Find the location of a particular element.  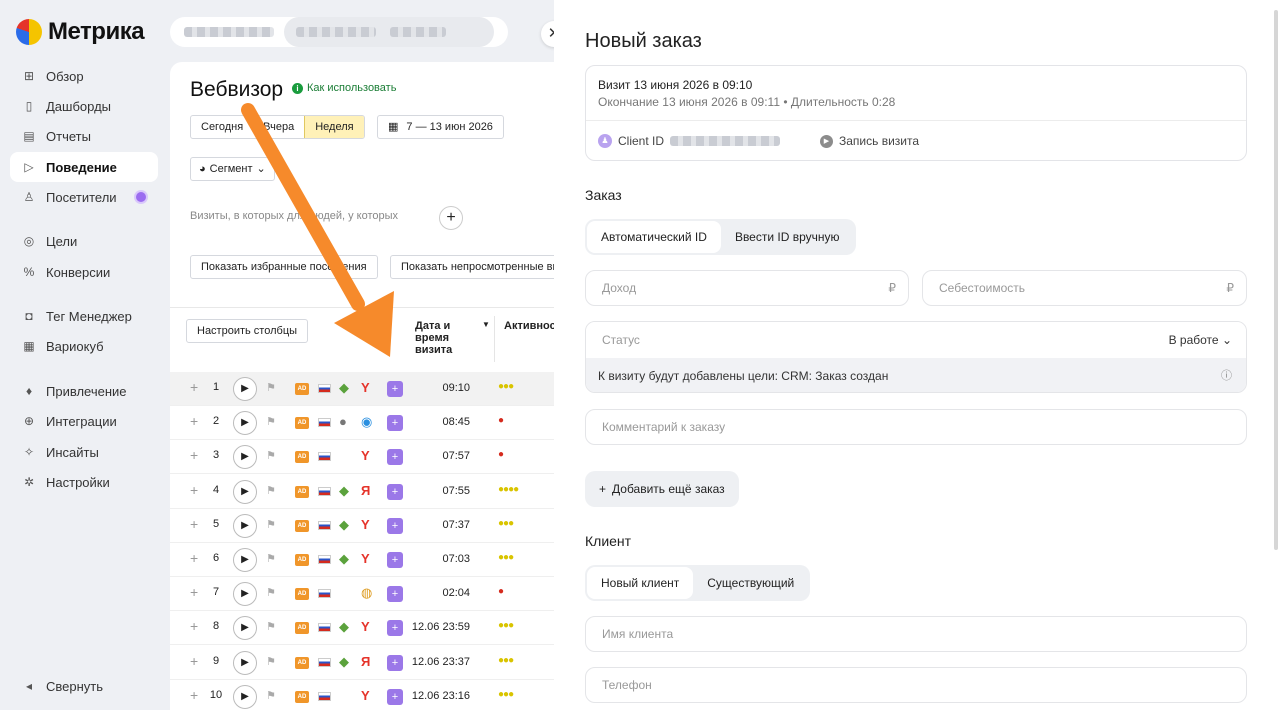

collapse-button: ◂ Свернуть is located at coordinates (84, 686).